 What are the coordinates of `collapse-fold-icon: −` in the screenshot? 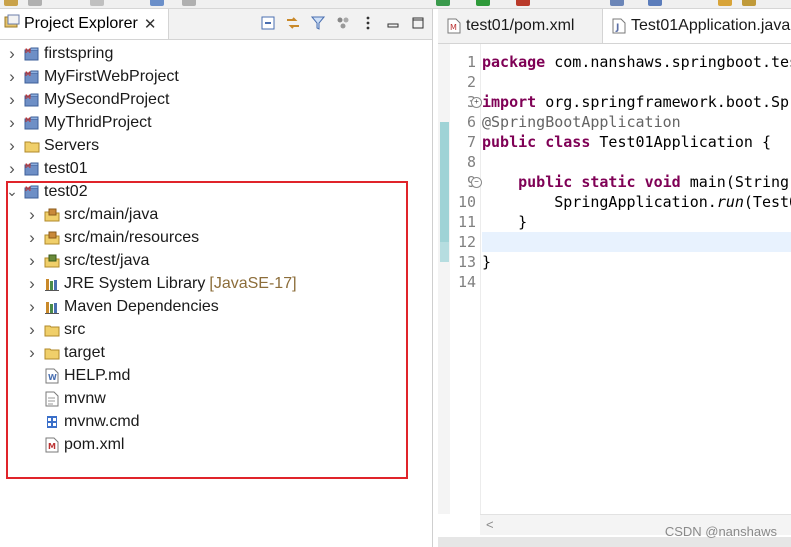 It's located at (476, 182).